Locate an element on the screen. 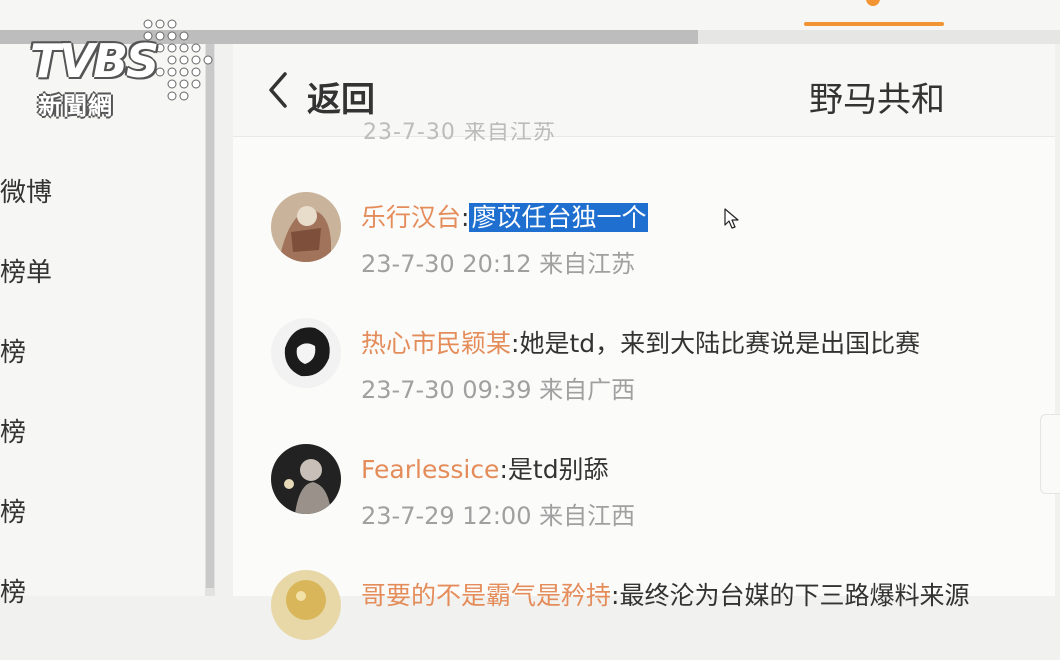 This screenshot has height=660, width=1060. side-drawer-handle is located at coordinates (1050, 454).